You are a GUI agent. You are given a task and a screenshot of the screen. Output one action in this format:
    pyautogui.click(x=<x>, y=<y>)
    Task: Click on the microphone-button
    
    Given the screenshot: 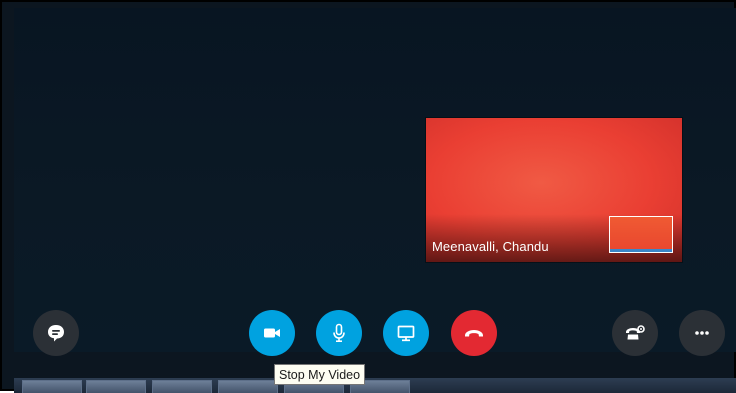 What is the action you would take?
    pyautogui.click(x=339, y=333)
    